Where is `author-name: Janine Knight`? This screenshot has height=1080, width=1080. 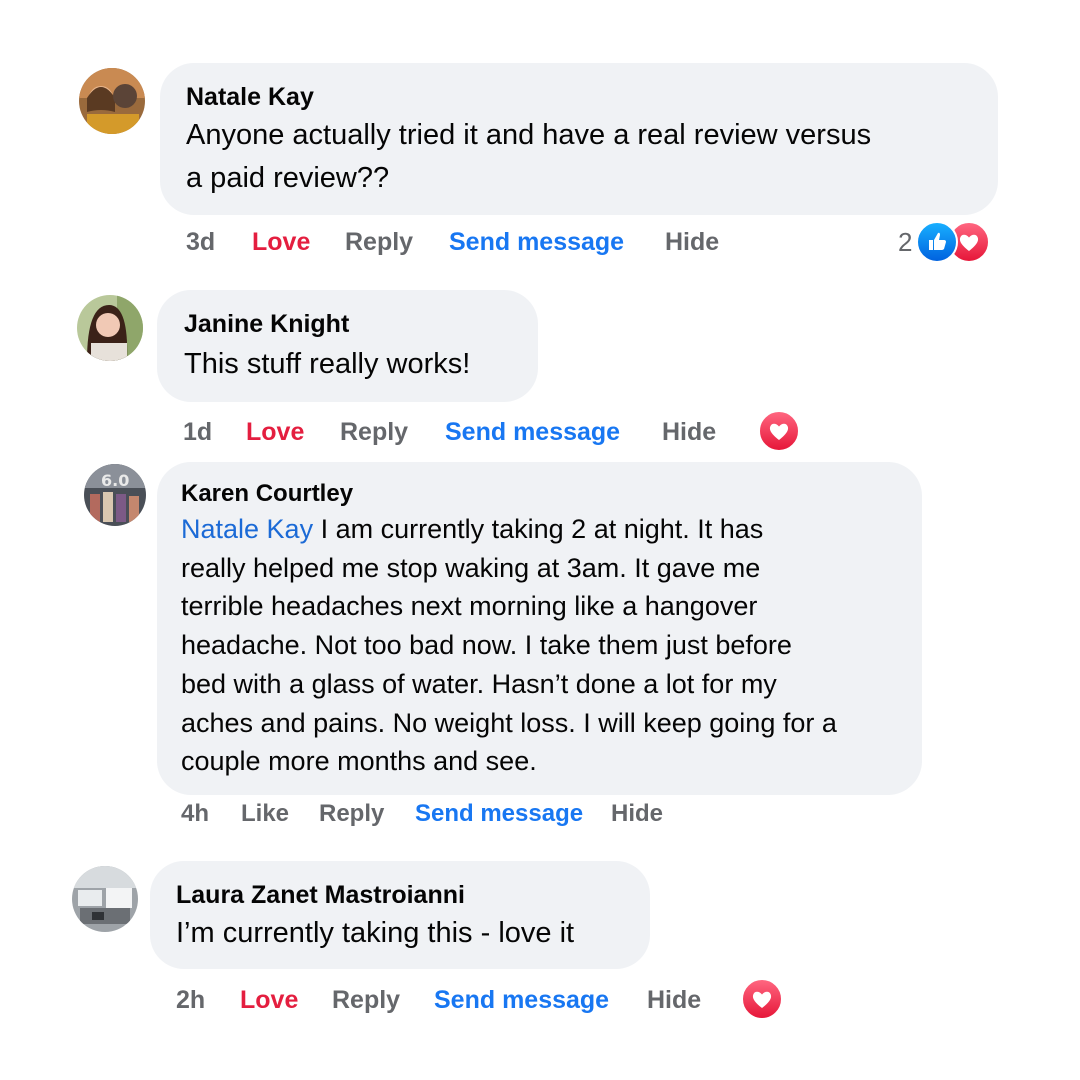 author-name: Janine Knight is located at coordinates (266, 324).